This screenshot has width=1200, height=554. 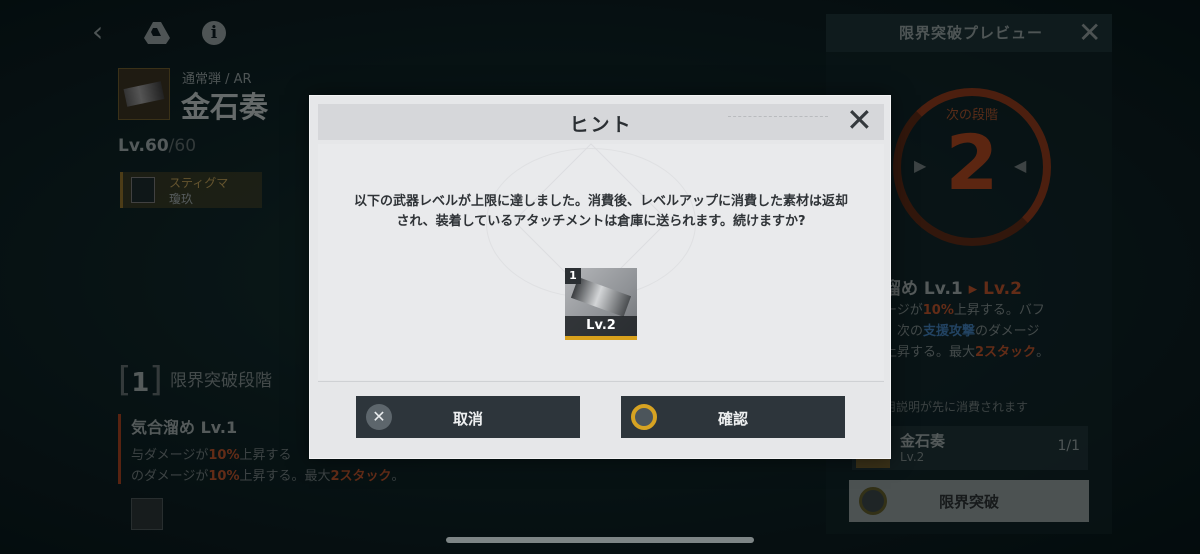 I want to click on confirm-button: 確認, so click(x=733, y=417).